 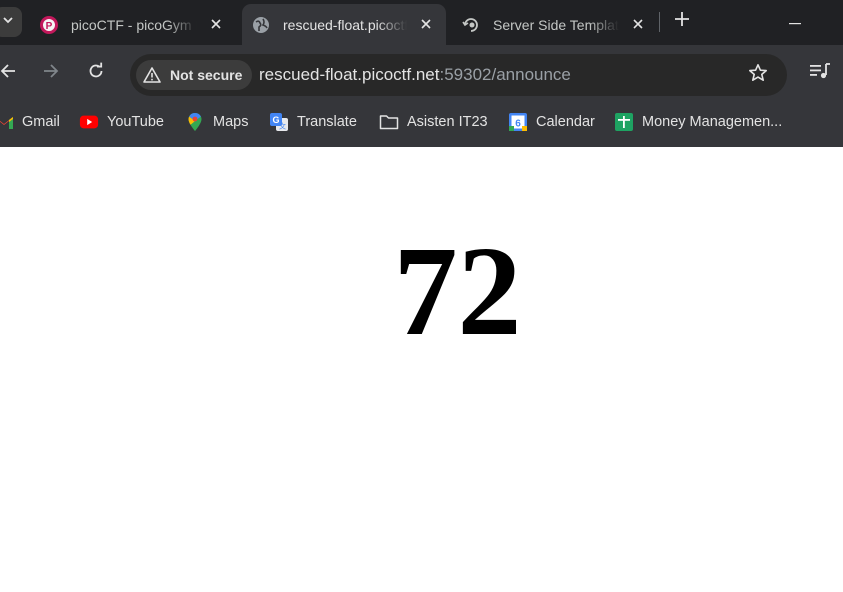 I want to click on back-button, so click(x=10, y=73).